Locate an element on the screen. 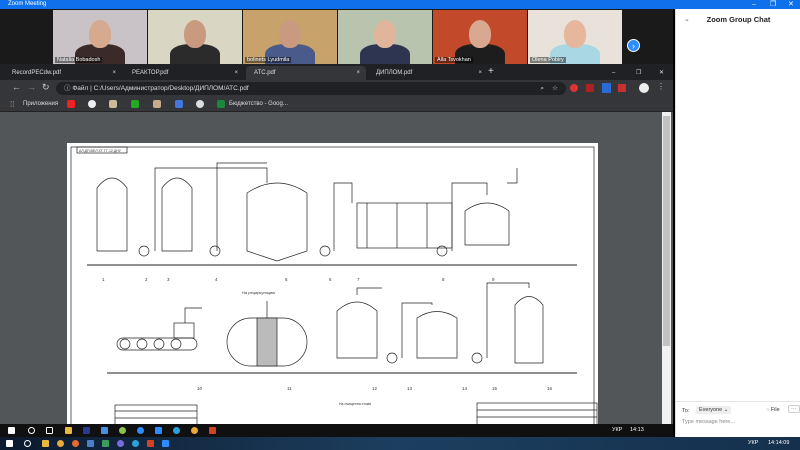 This screenshot has height=450, width=800. participant-name: Olena Pobiry is located at coordinates (548, 60).